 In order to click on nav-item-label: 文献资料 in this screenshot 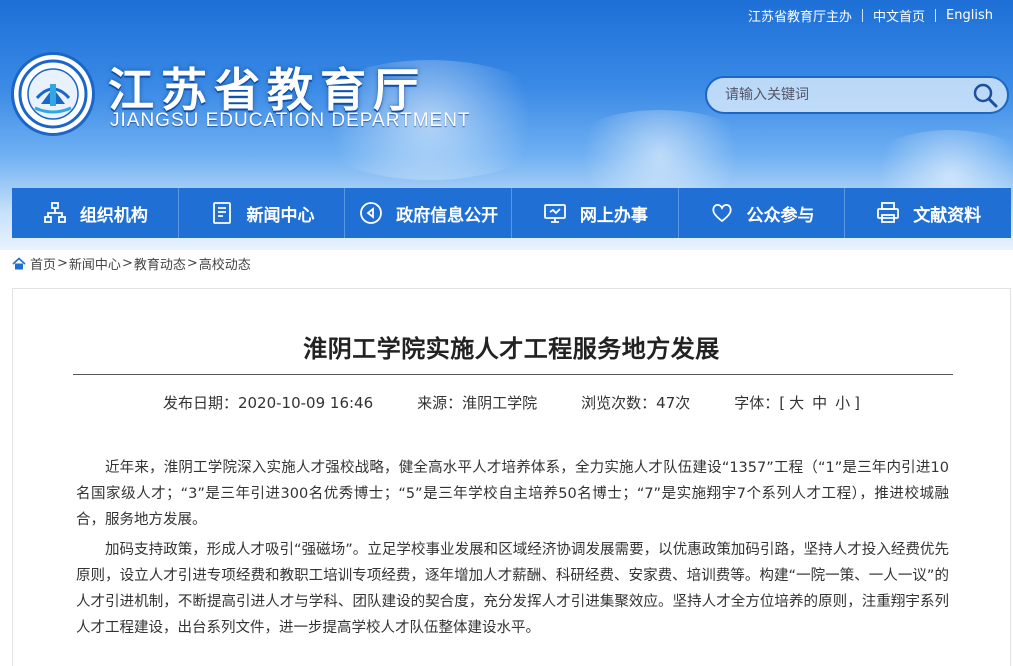, I will do `click(947, 215)`.